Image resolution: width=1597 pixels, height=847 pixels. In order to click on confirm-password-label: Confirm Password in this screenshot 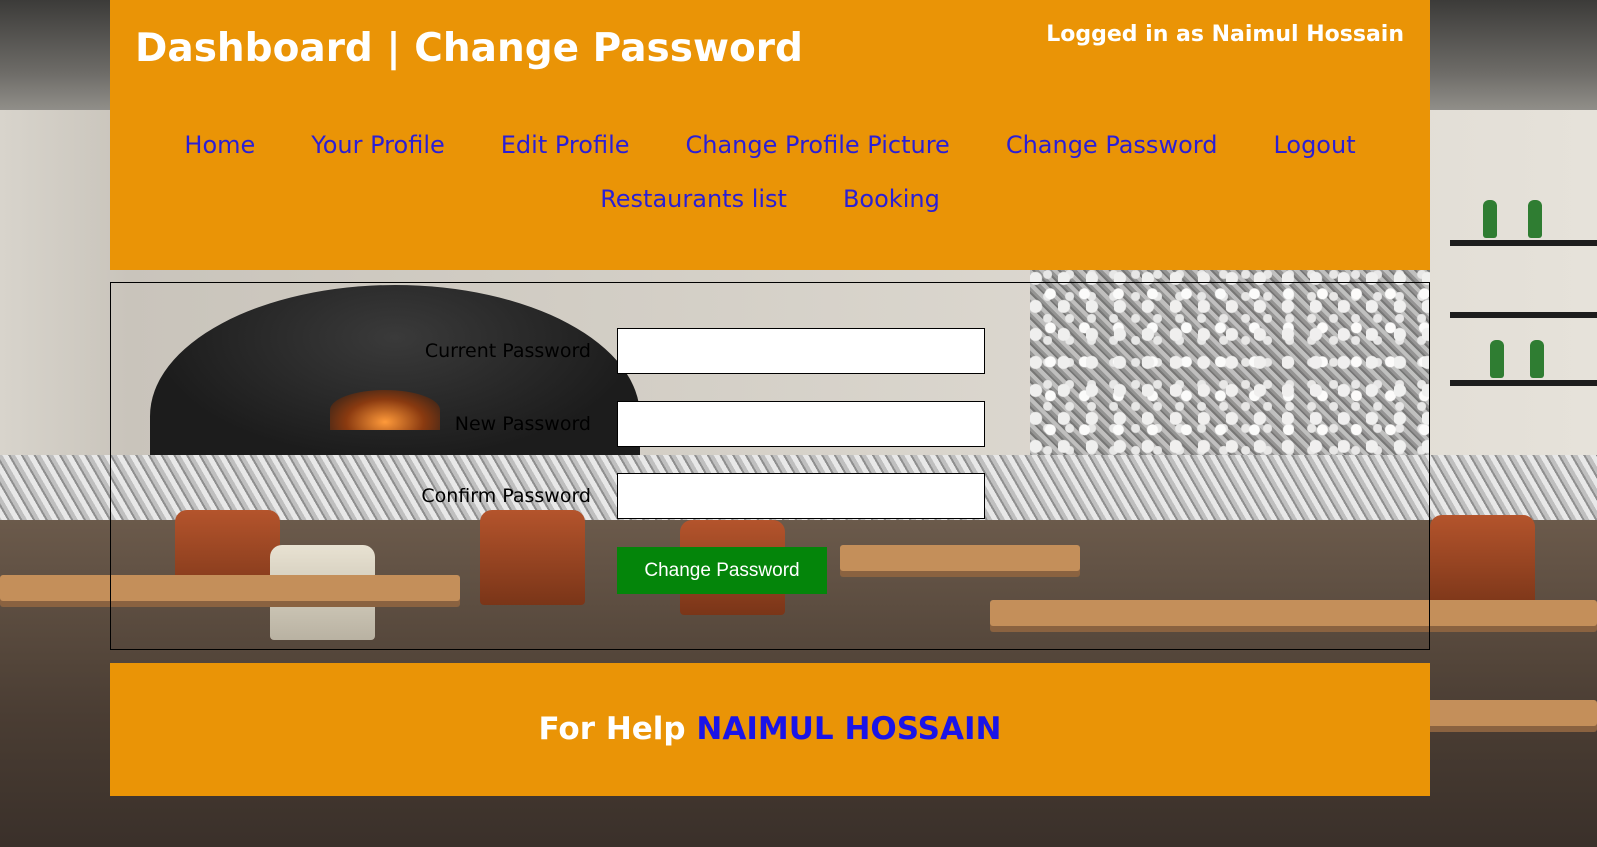, I will do `click(506, 496)`.